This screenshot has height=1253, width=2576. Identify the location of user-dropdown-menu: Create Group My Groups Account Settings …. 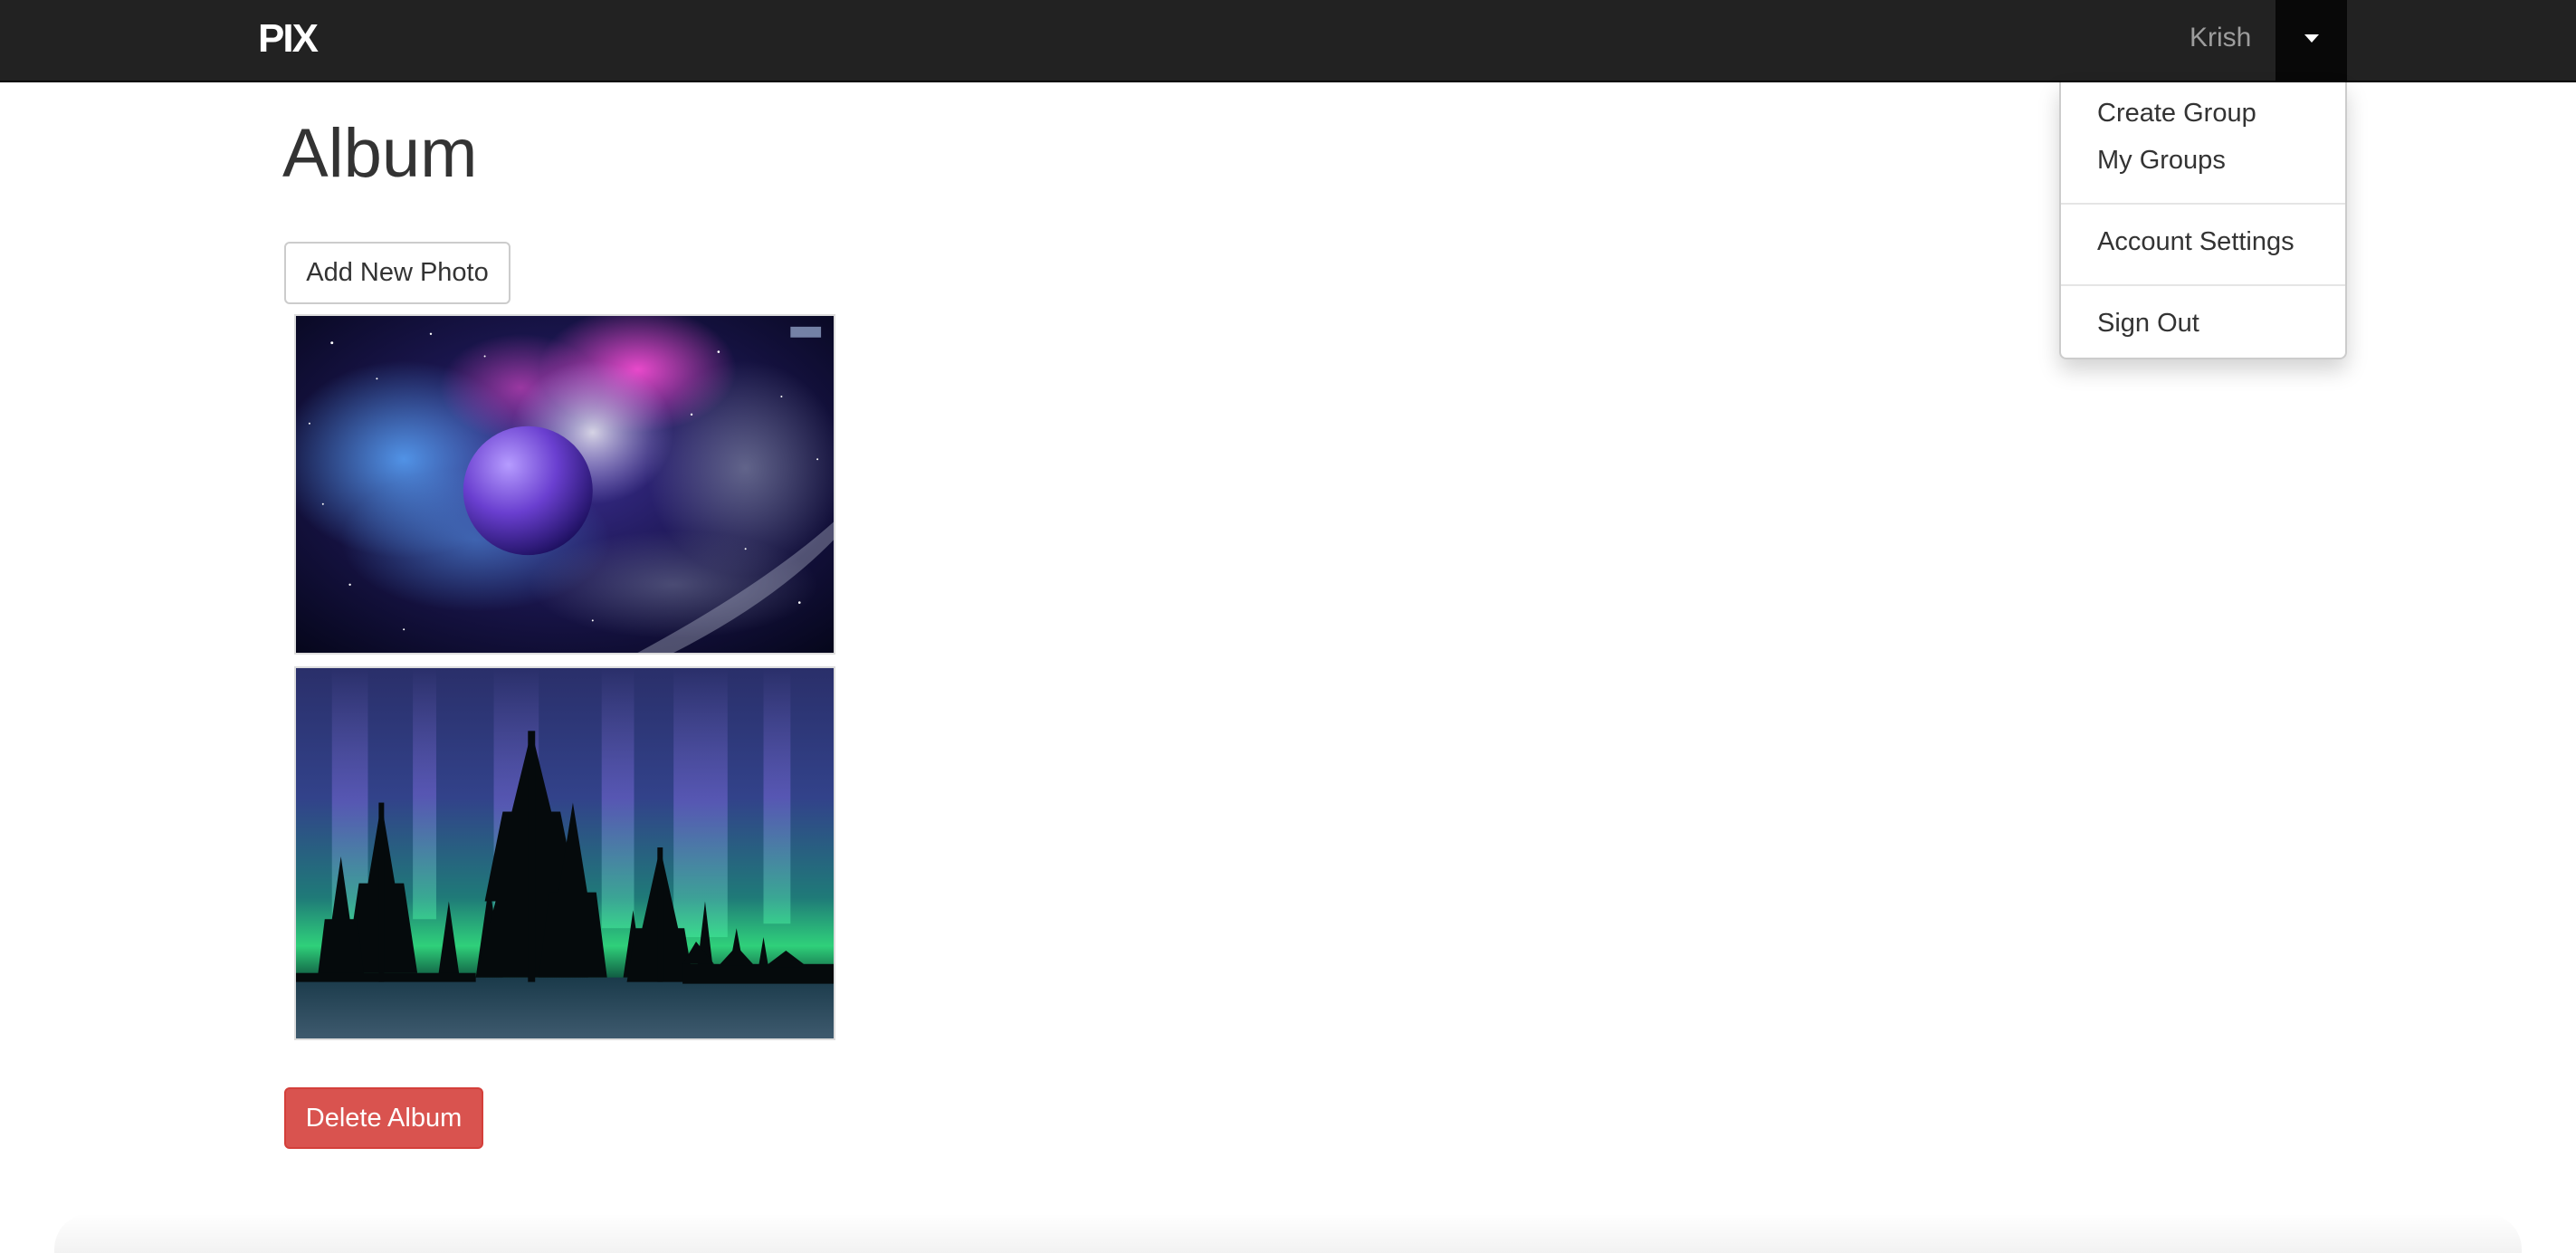
(2203, 220).